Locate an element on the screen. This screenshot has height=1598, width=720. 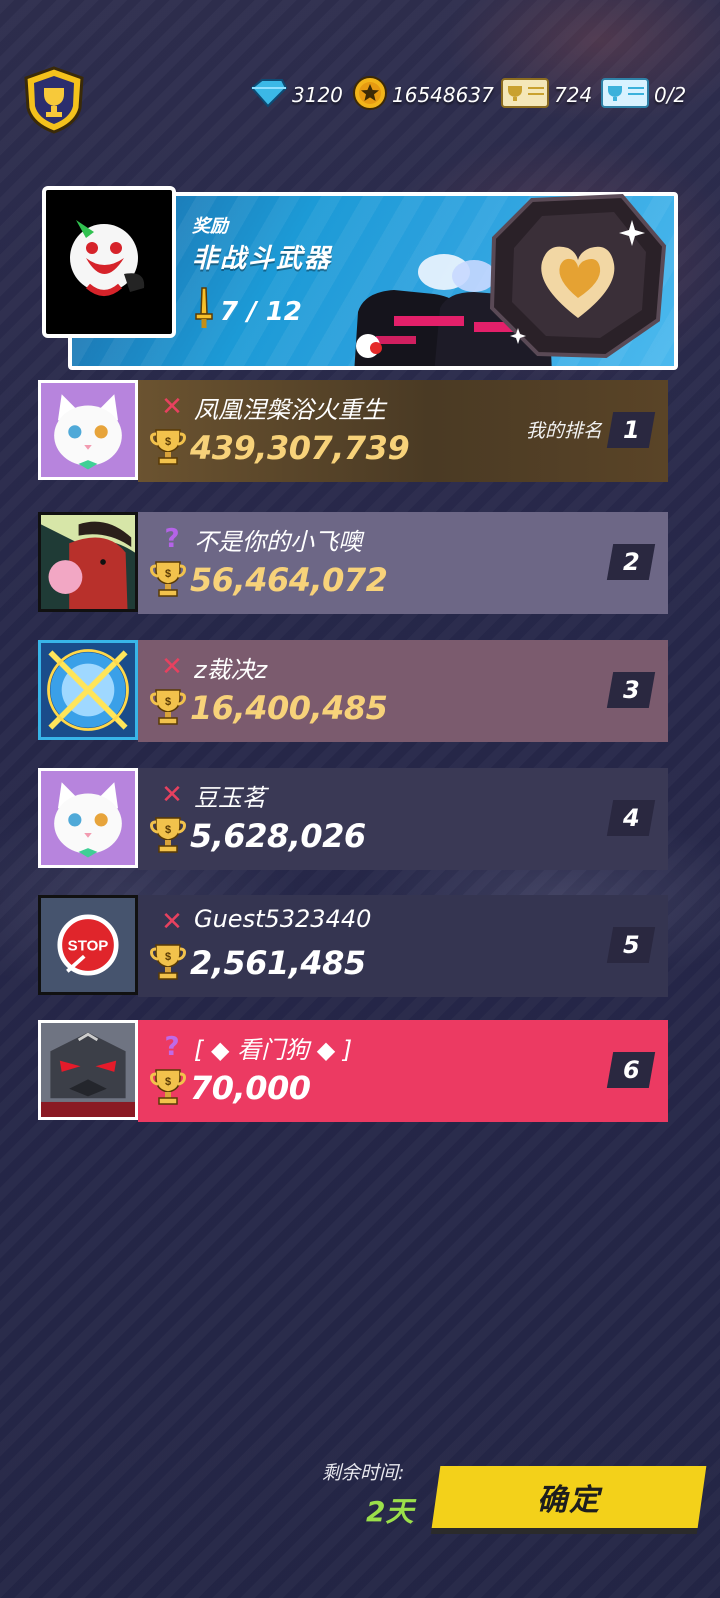
reward-progress-value: 7 / 12 is located at coordinates (261, 311).